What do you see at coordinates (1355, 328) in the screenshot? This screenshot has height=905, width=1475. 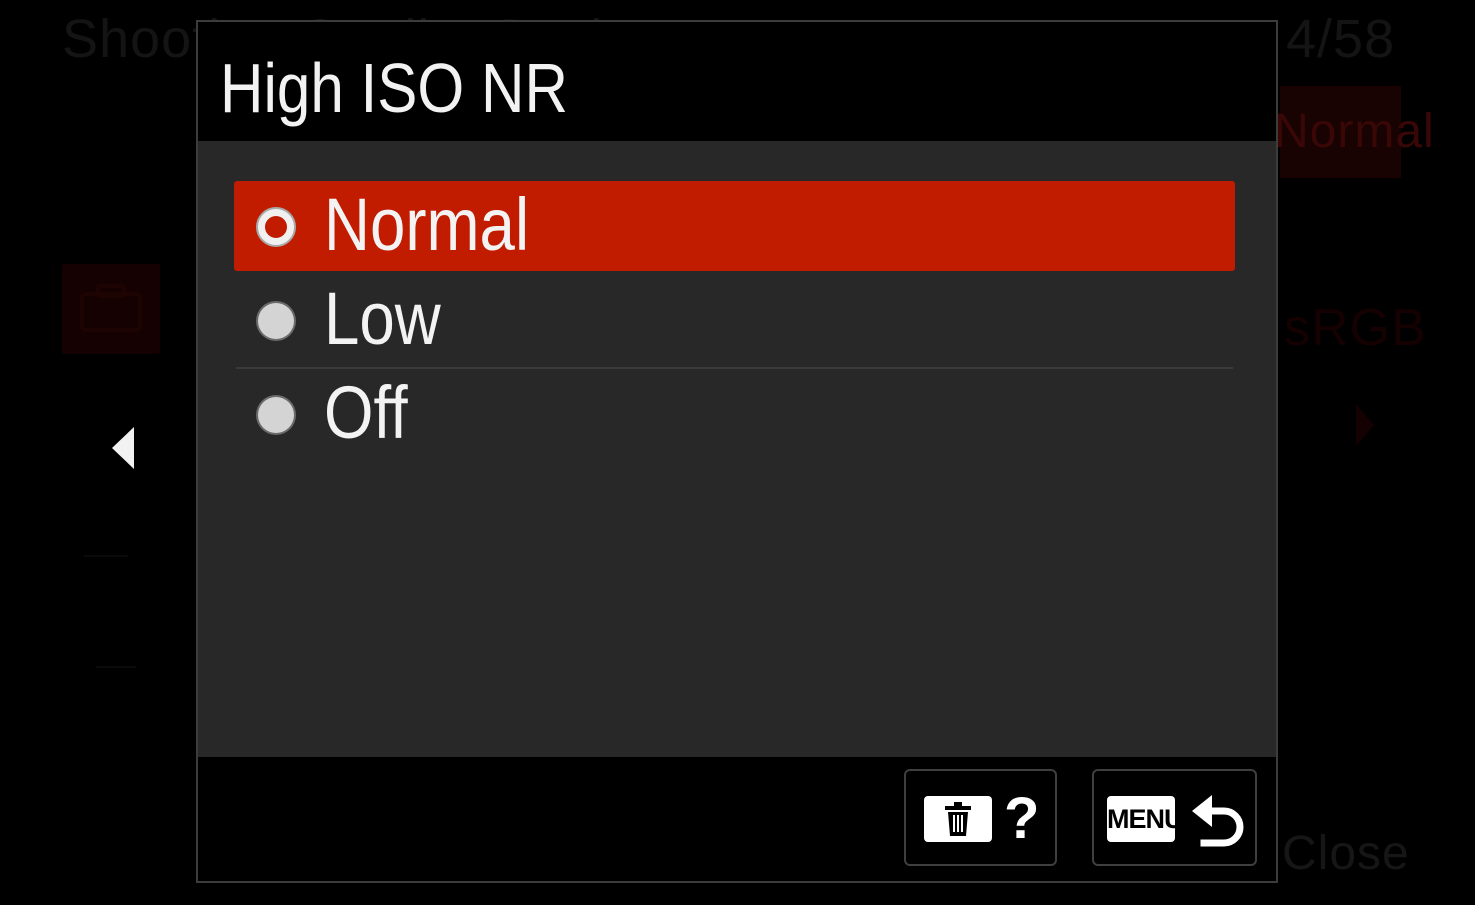 I see `background-color-space-value: sRGB` at bounding box center [1355, 328].